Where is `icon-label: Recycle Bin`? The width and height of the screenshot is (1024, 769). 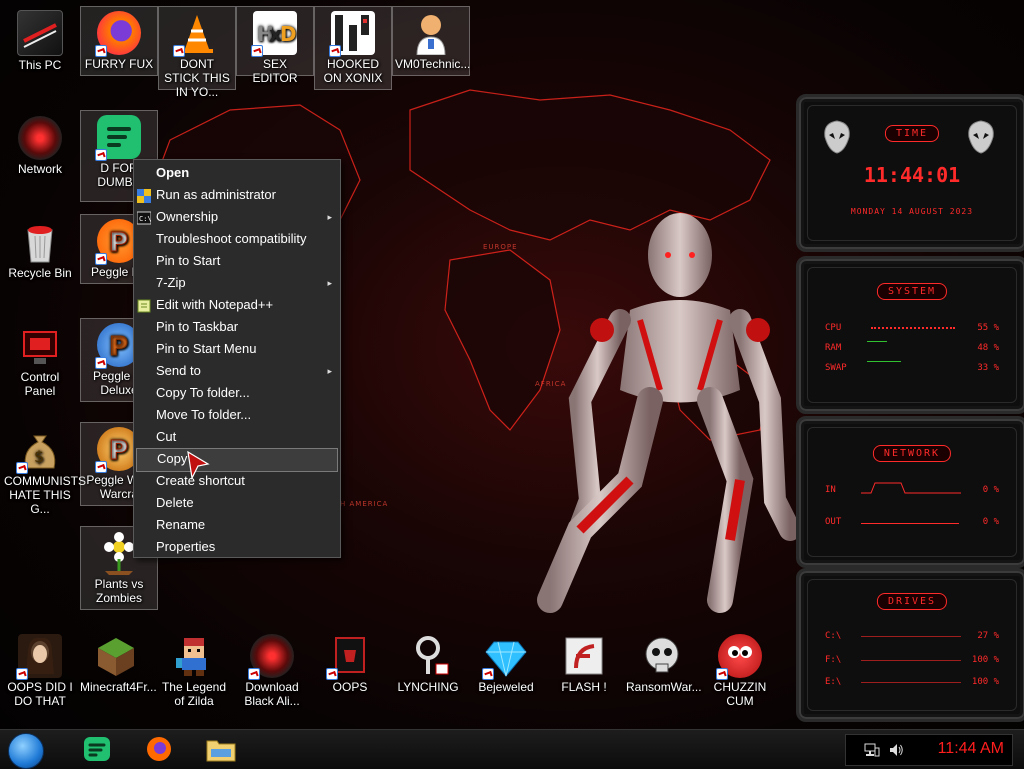
icon-label: Recycle Bin is located at coordinates (40, 273).